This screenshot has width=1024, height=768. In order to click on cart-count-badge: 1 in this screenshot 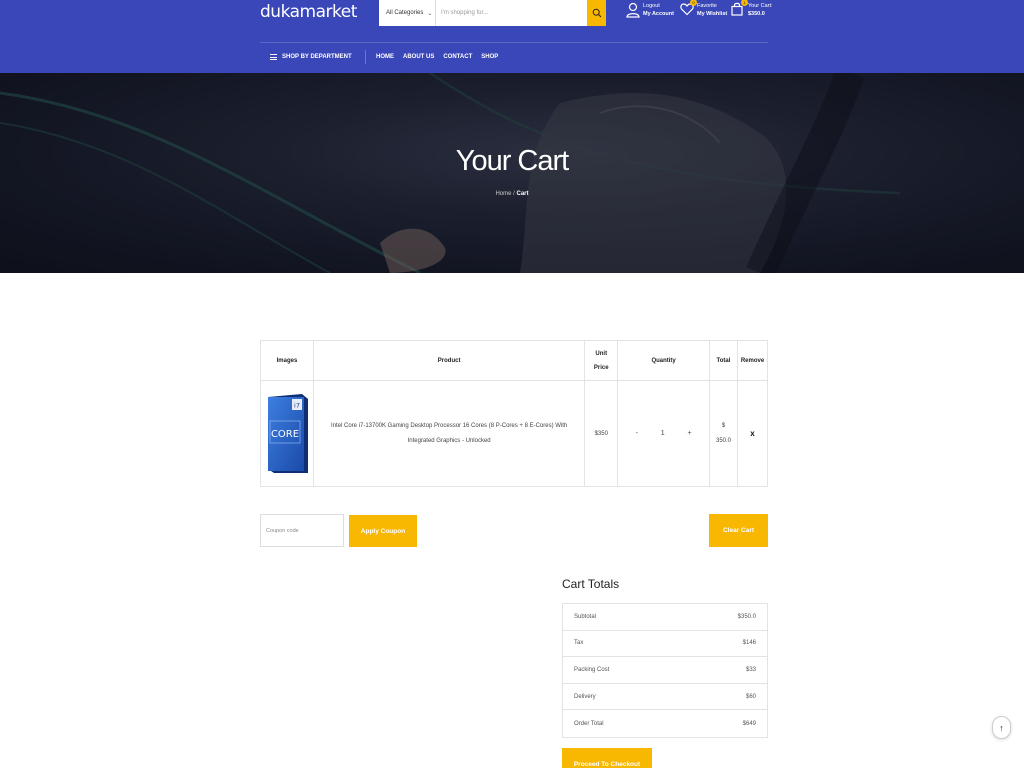, I will do `click(744, 3)`.